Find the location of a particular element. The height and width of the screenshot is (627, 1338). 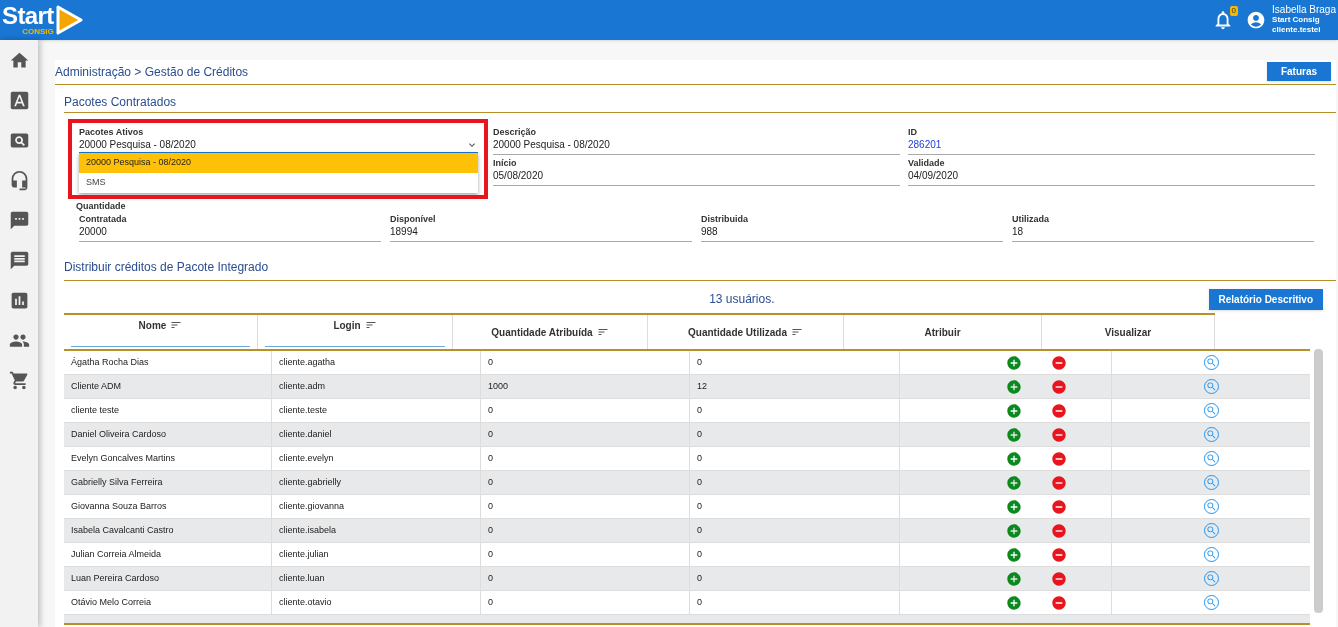

field-value: 18994 is located at coordinates (541, 233).